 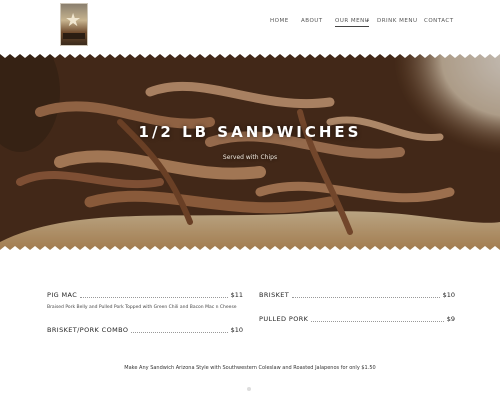 What do you see at coordinates (439, 21) in the screenshot?
I see `nav-contact: CONTACT` at bounding box center [439, 21].